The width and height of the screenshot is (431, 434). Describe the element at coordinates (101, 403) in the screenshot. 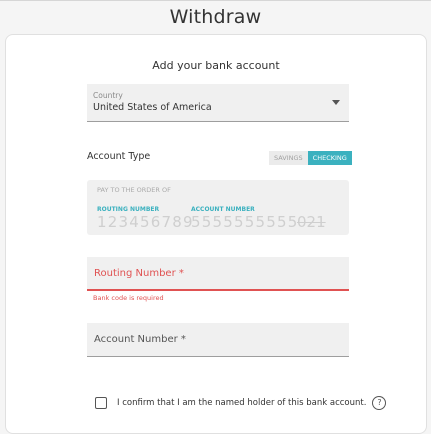

I see `confirm-checkbox` at that location.